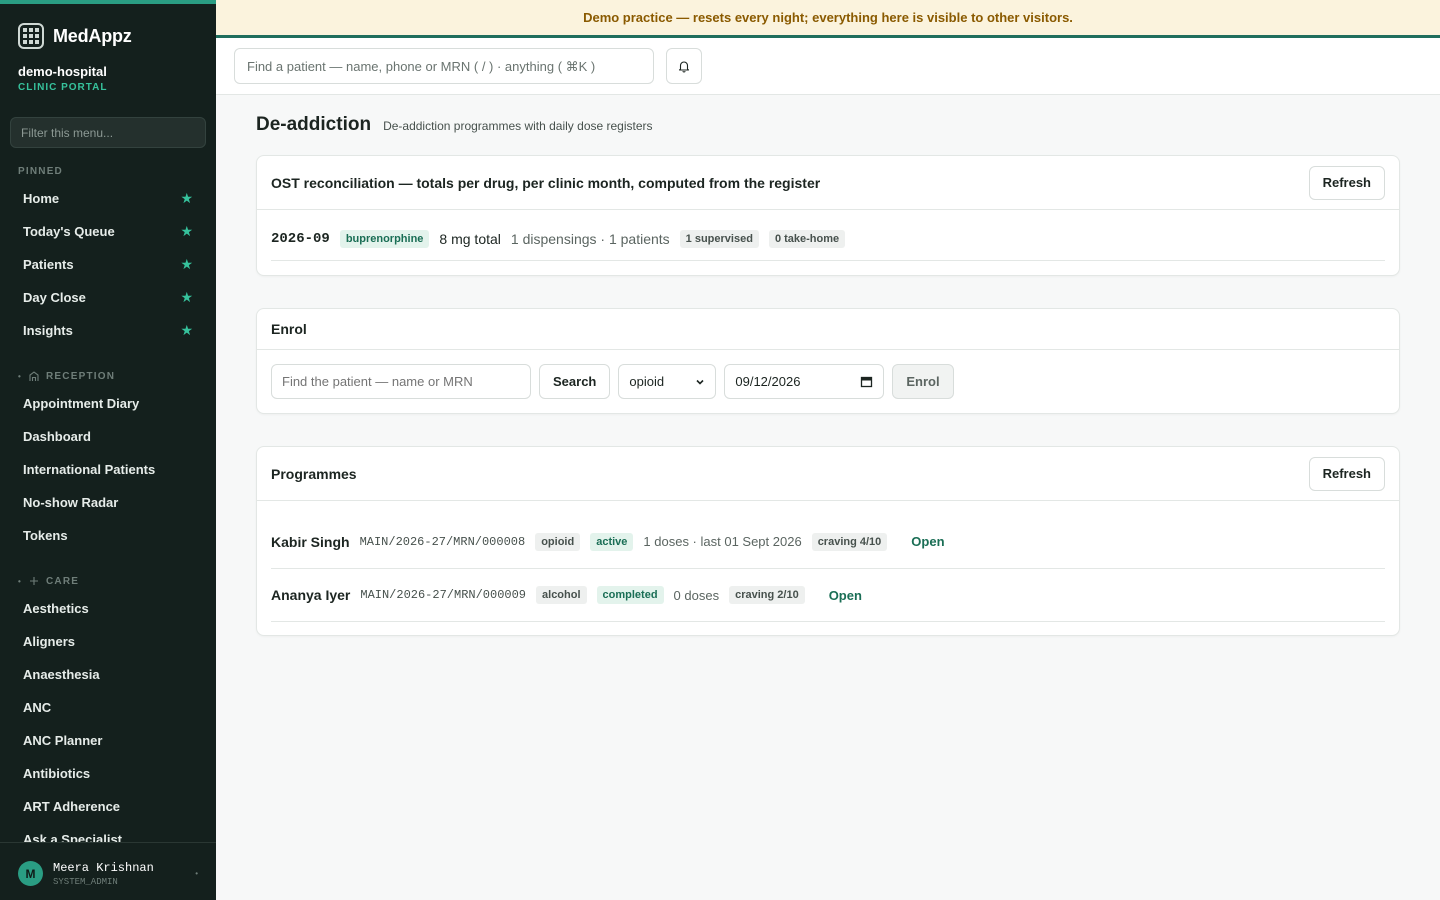 This screenshot has width=1440, height=900. Describe the element at coordinates (767, 595) in the screenshot. I see `craving-badge: craving 2/10` at that location.